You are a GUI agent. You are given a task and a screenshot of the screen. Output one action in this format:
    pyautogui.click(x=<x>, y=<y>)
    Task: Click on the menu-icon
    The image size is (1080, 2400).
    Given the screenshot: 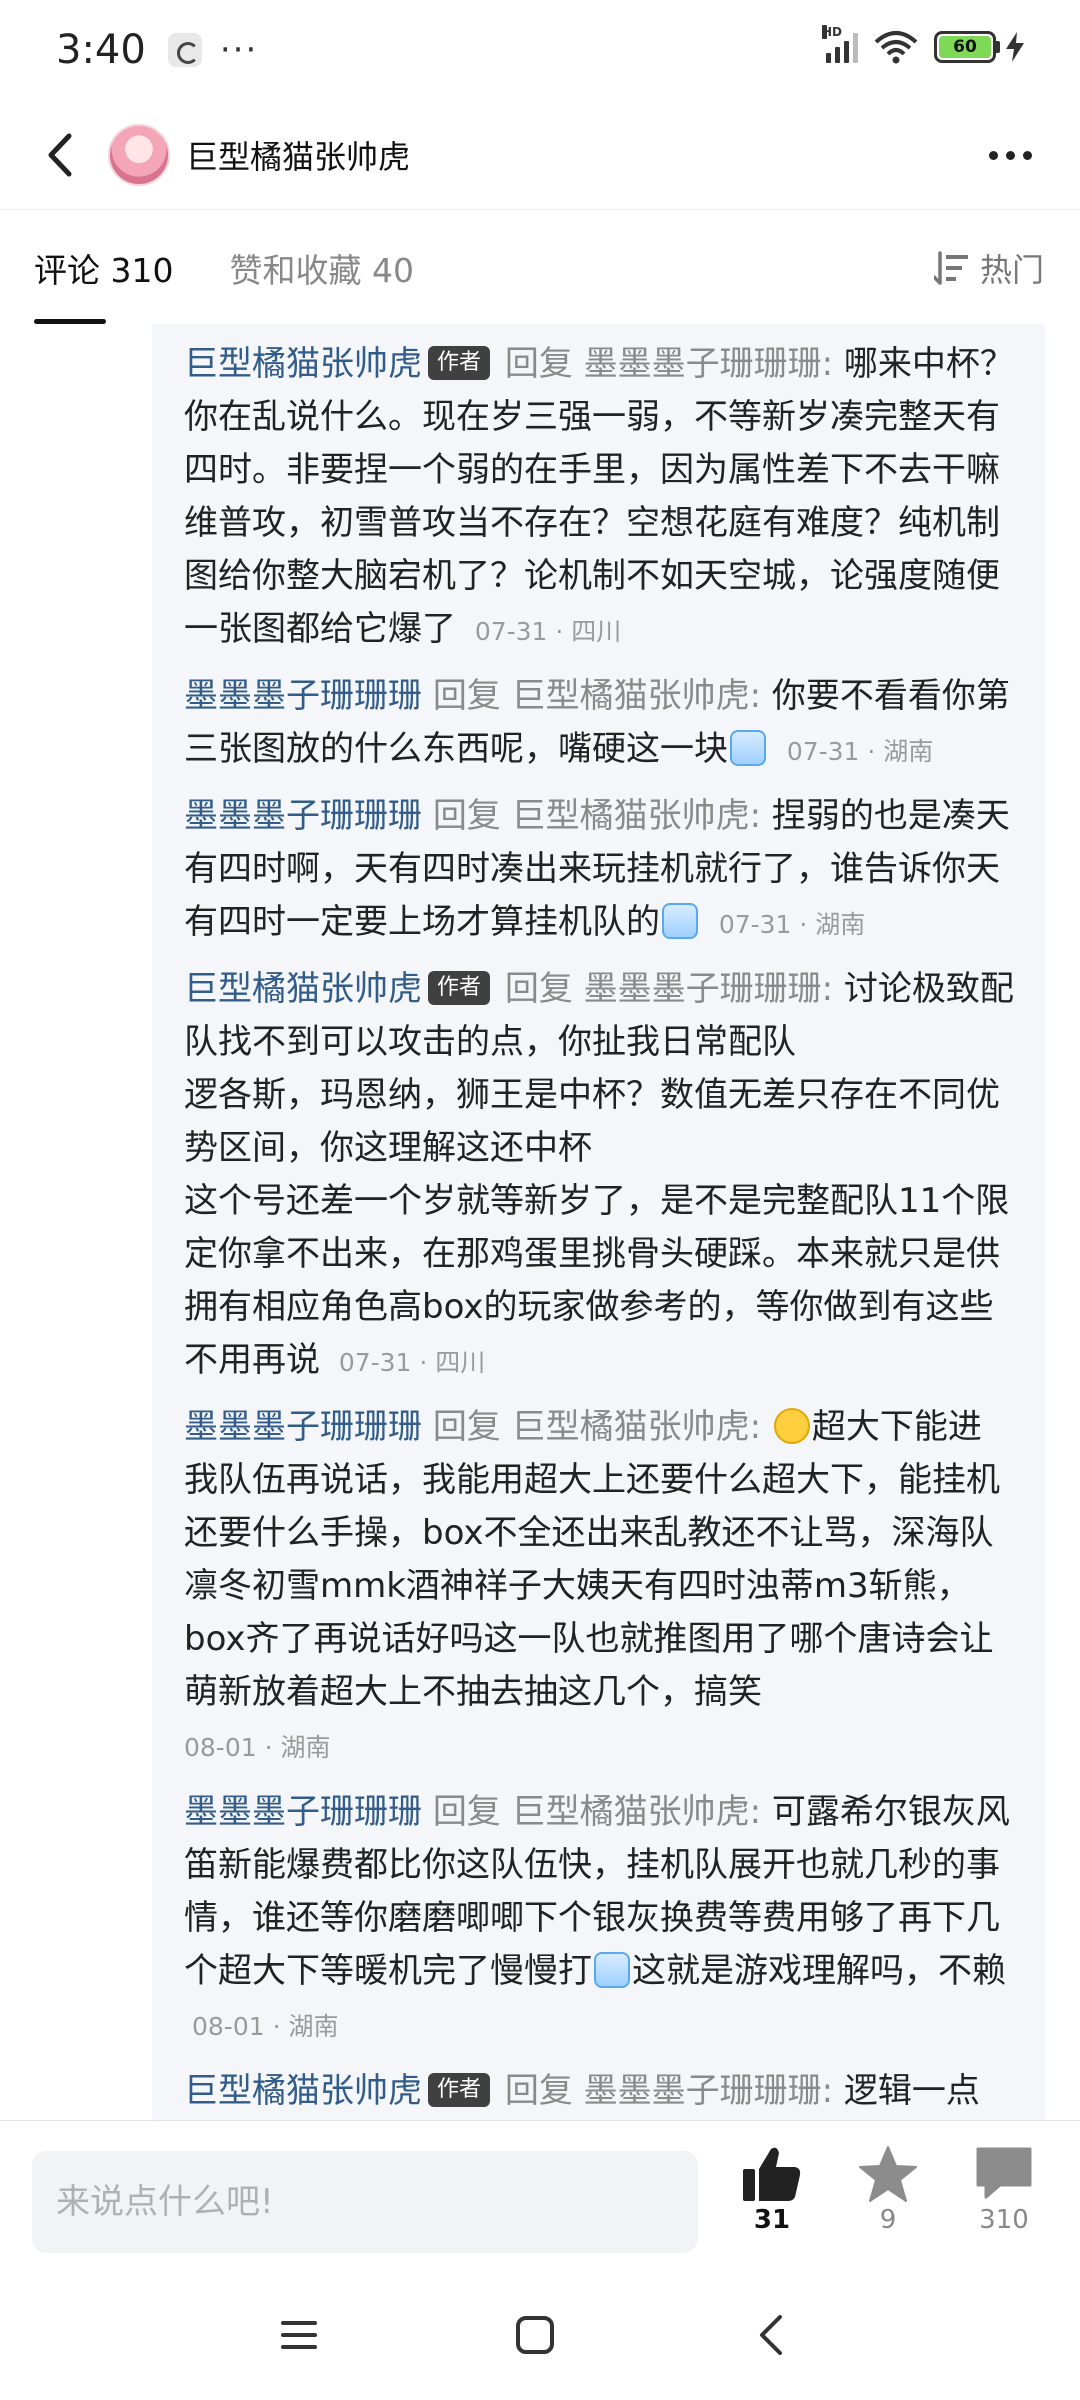 What is the action you would take?
    pyautogui.click(x=299, y=2335)
    